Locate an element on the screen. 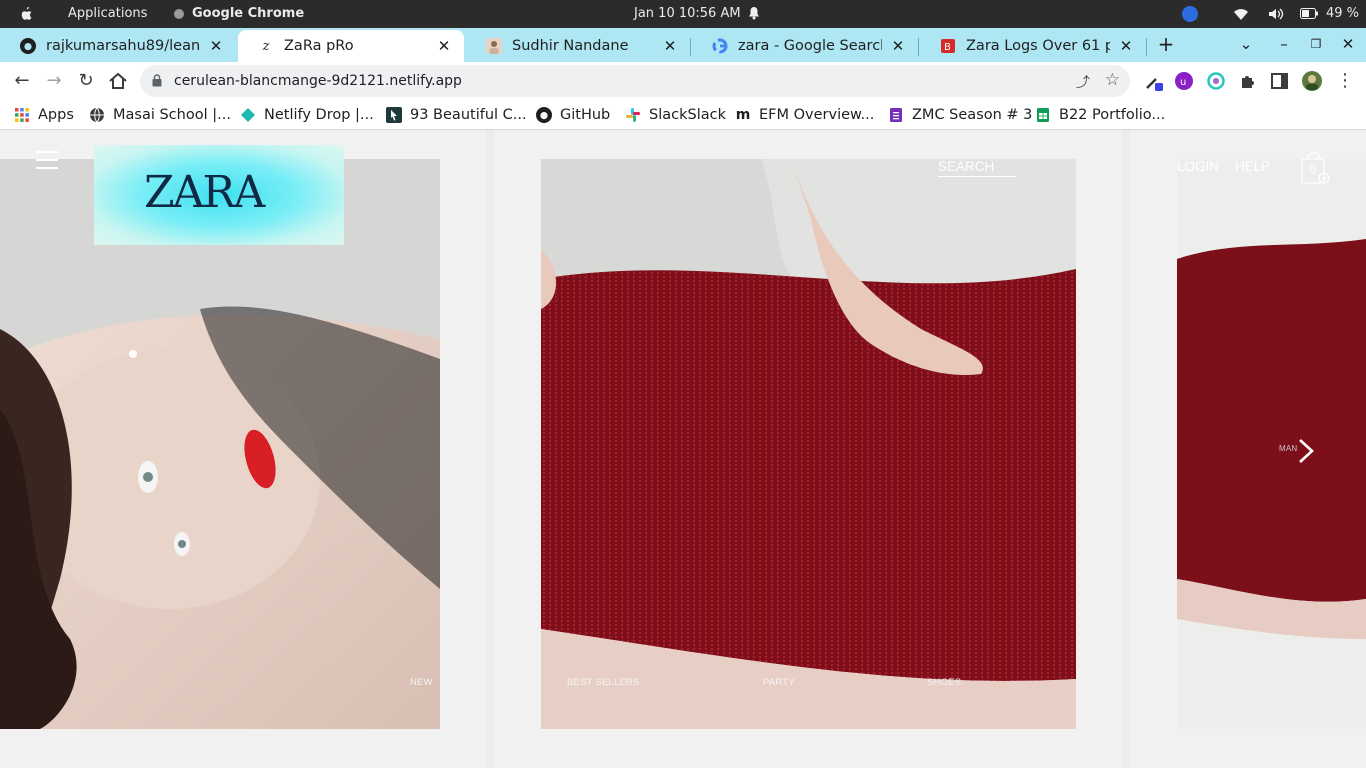 This screenshot has height=768, width=1366. slack-icon is located at coordinates (633, 115).